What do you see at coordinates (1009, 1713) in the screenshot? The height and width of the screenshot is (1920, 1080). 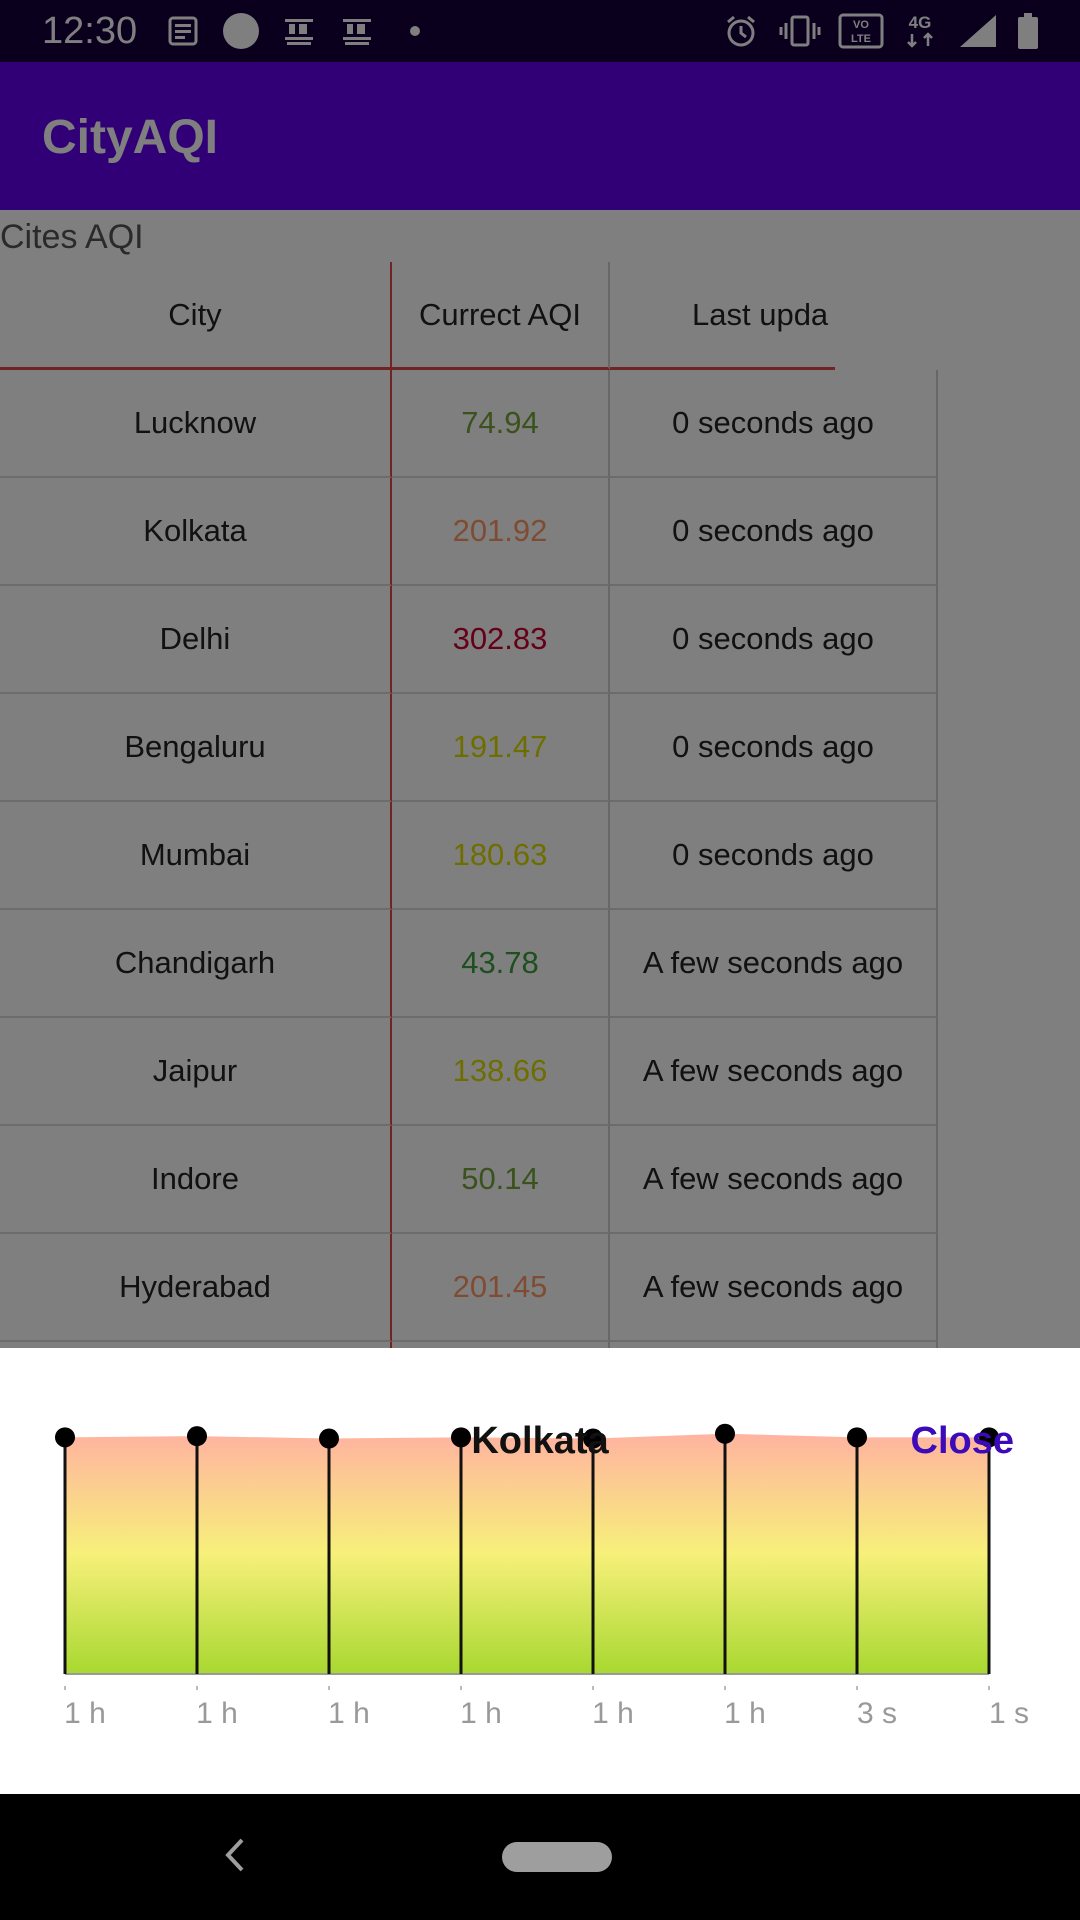 I see `x-label: 1 s` at bounding box center [1009, 1713].